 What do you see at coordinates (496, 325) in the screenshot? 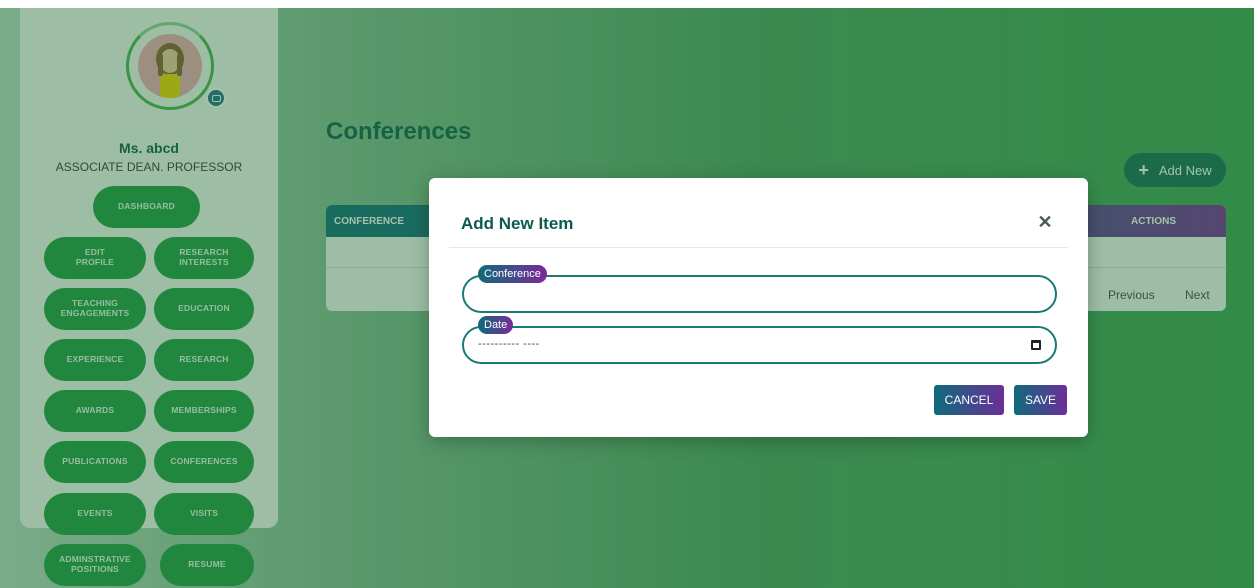
I see `date-field-label: Date` at bounding box center [496, 325].